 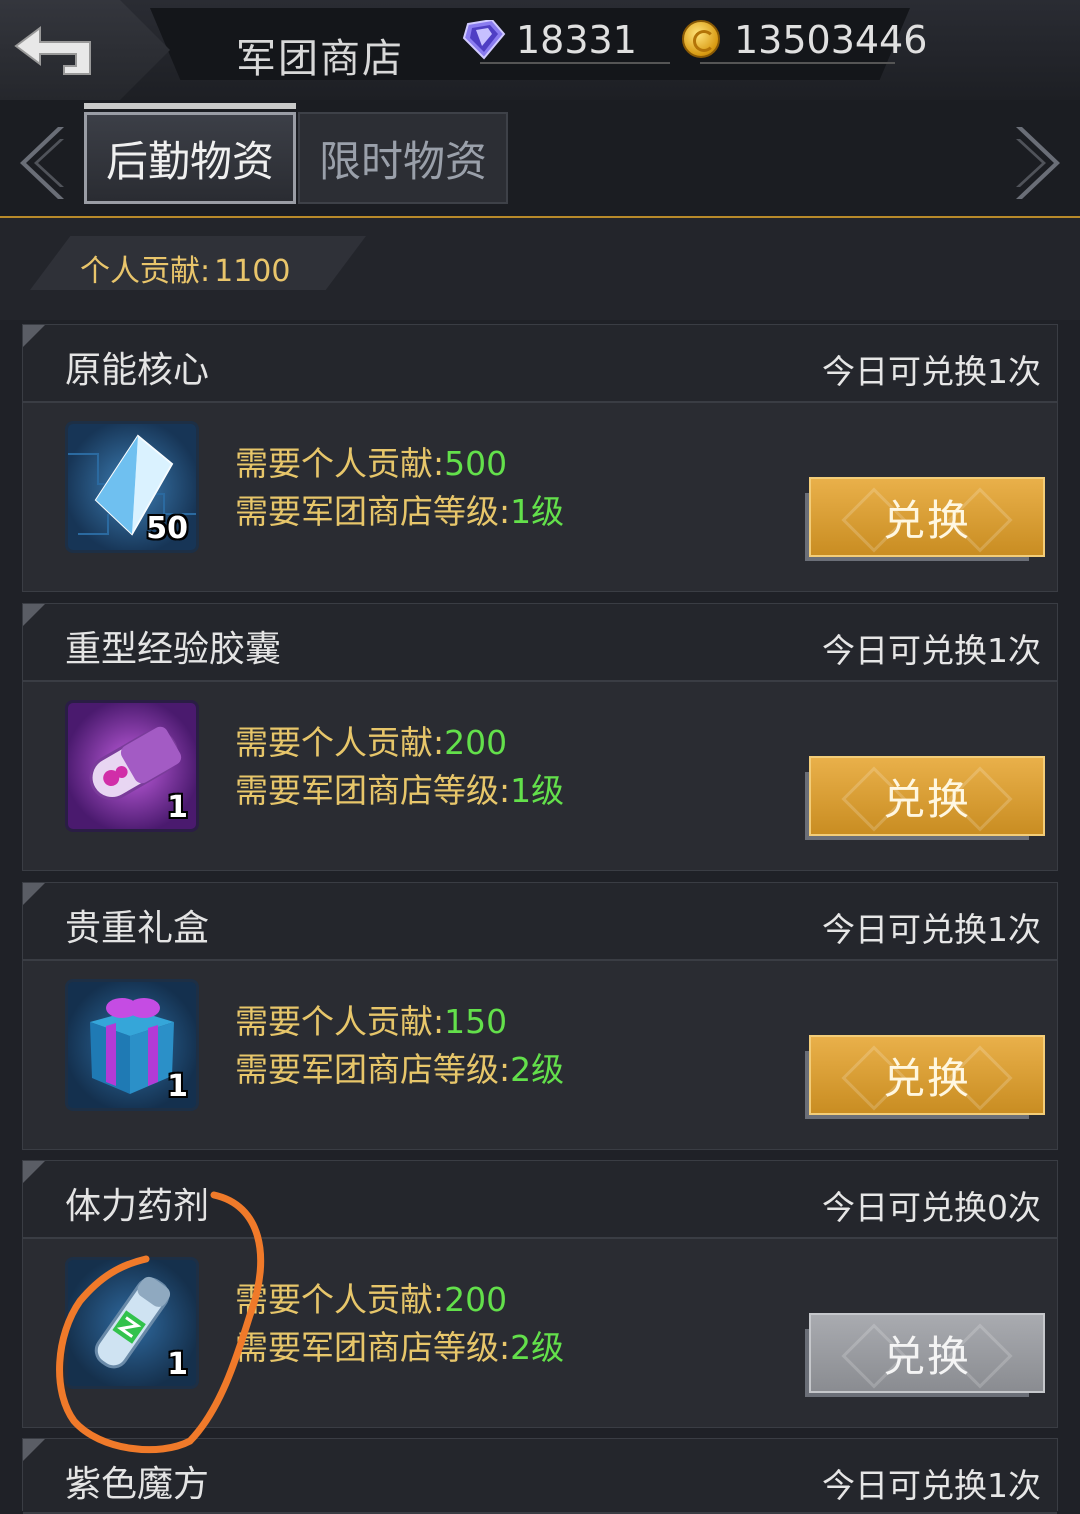 I want to click on shop-title: 军团商店, so click(x=320, y=59).